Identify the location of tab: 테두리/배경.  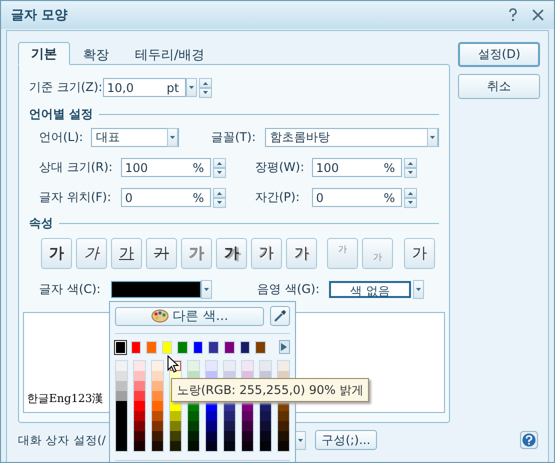
(170, 54).